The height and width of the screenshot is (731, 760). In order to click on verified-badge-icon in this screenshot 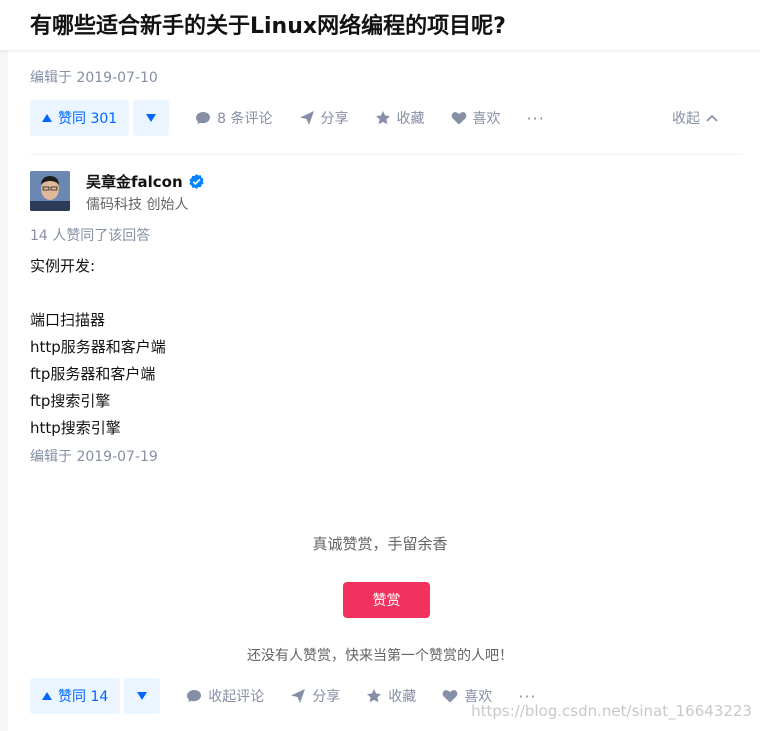, I will do `click(196, 181)`.